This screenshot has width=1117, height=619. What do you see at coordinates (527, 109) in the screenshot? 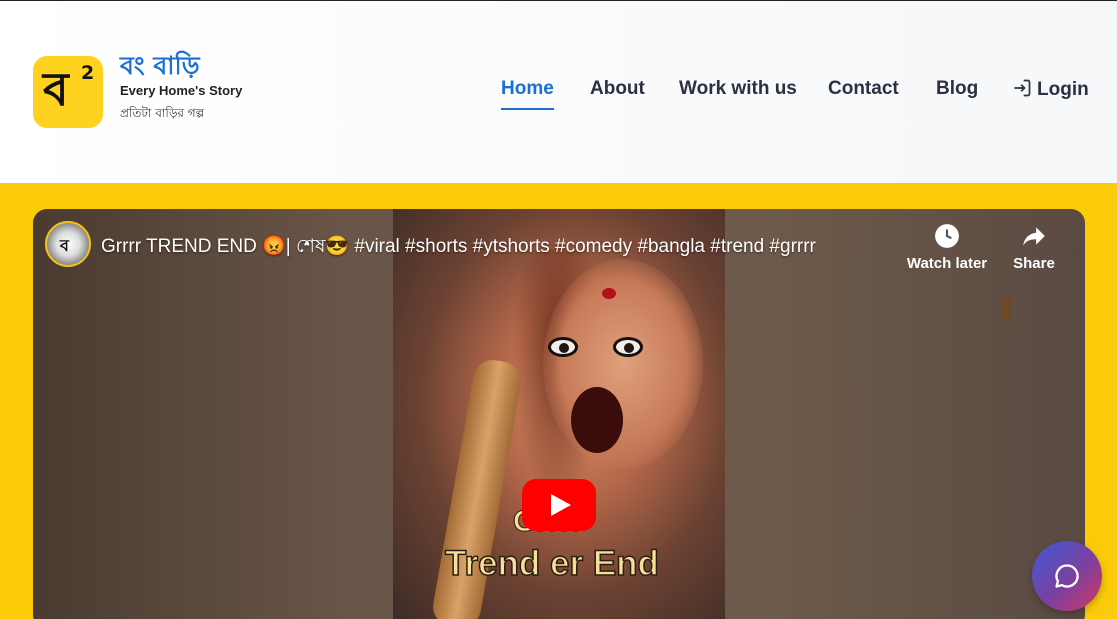
I see `active-underline` at bounding box center [527, 109].